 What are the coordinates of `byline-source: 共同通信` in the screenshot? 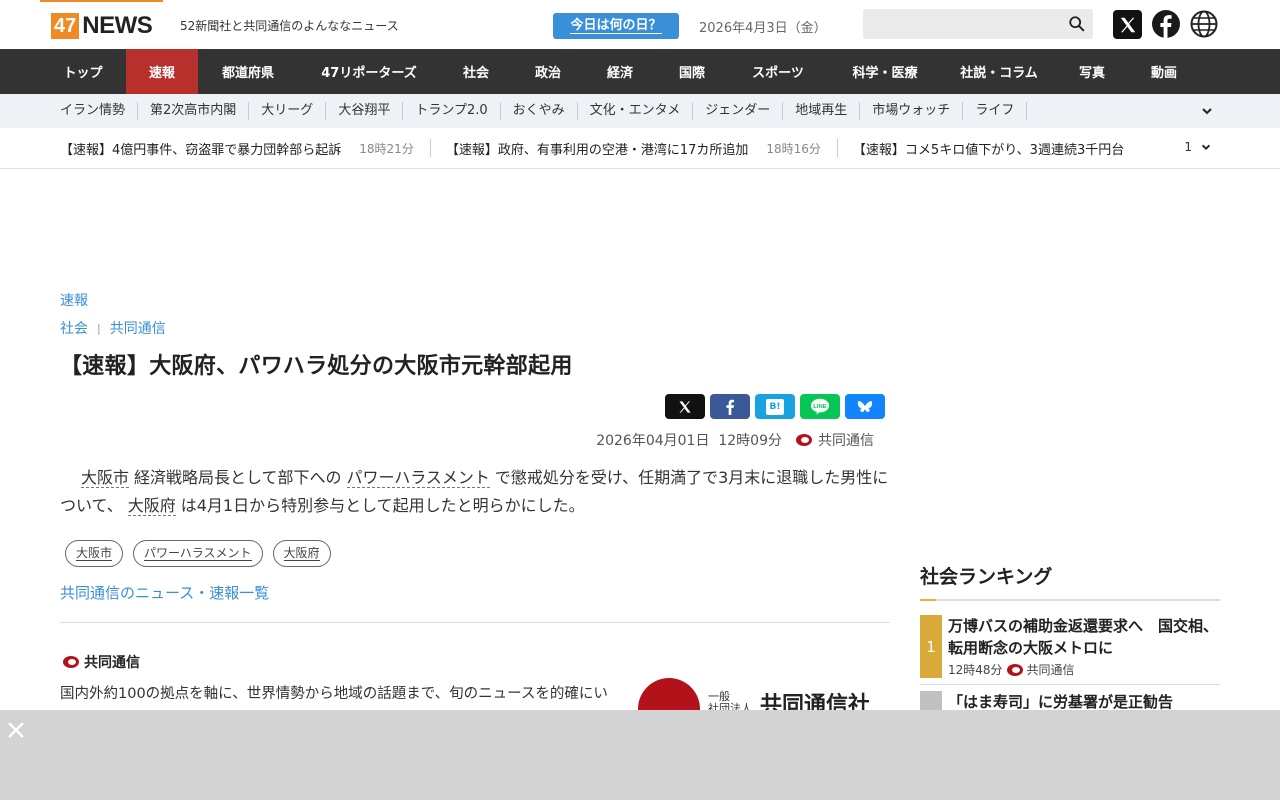 It's located at (846, 441).